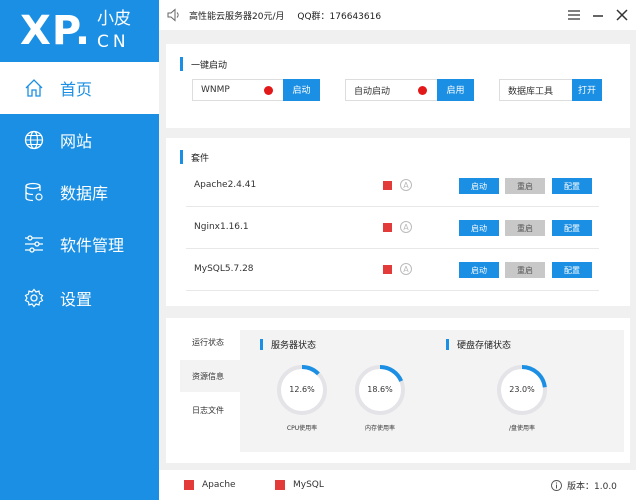 This screenshot has height=500, width=636. Describe the element at coordinates (302, 428) in the screenshot. I see `cpu-usage-caption: CPU使用率` at that location.